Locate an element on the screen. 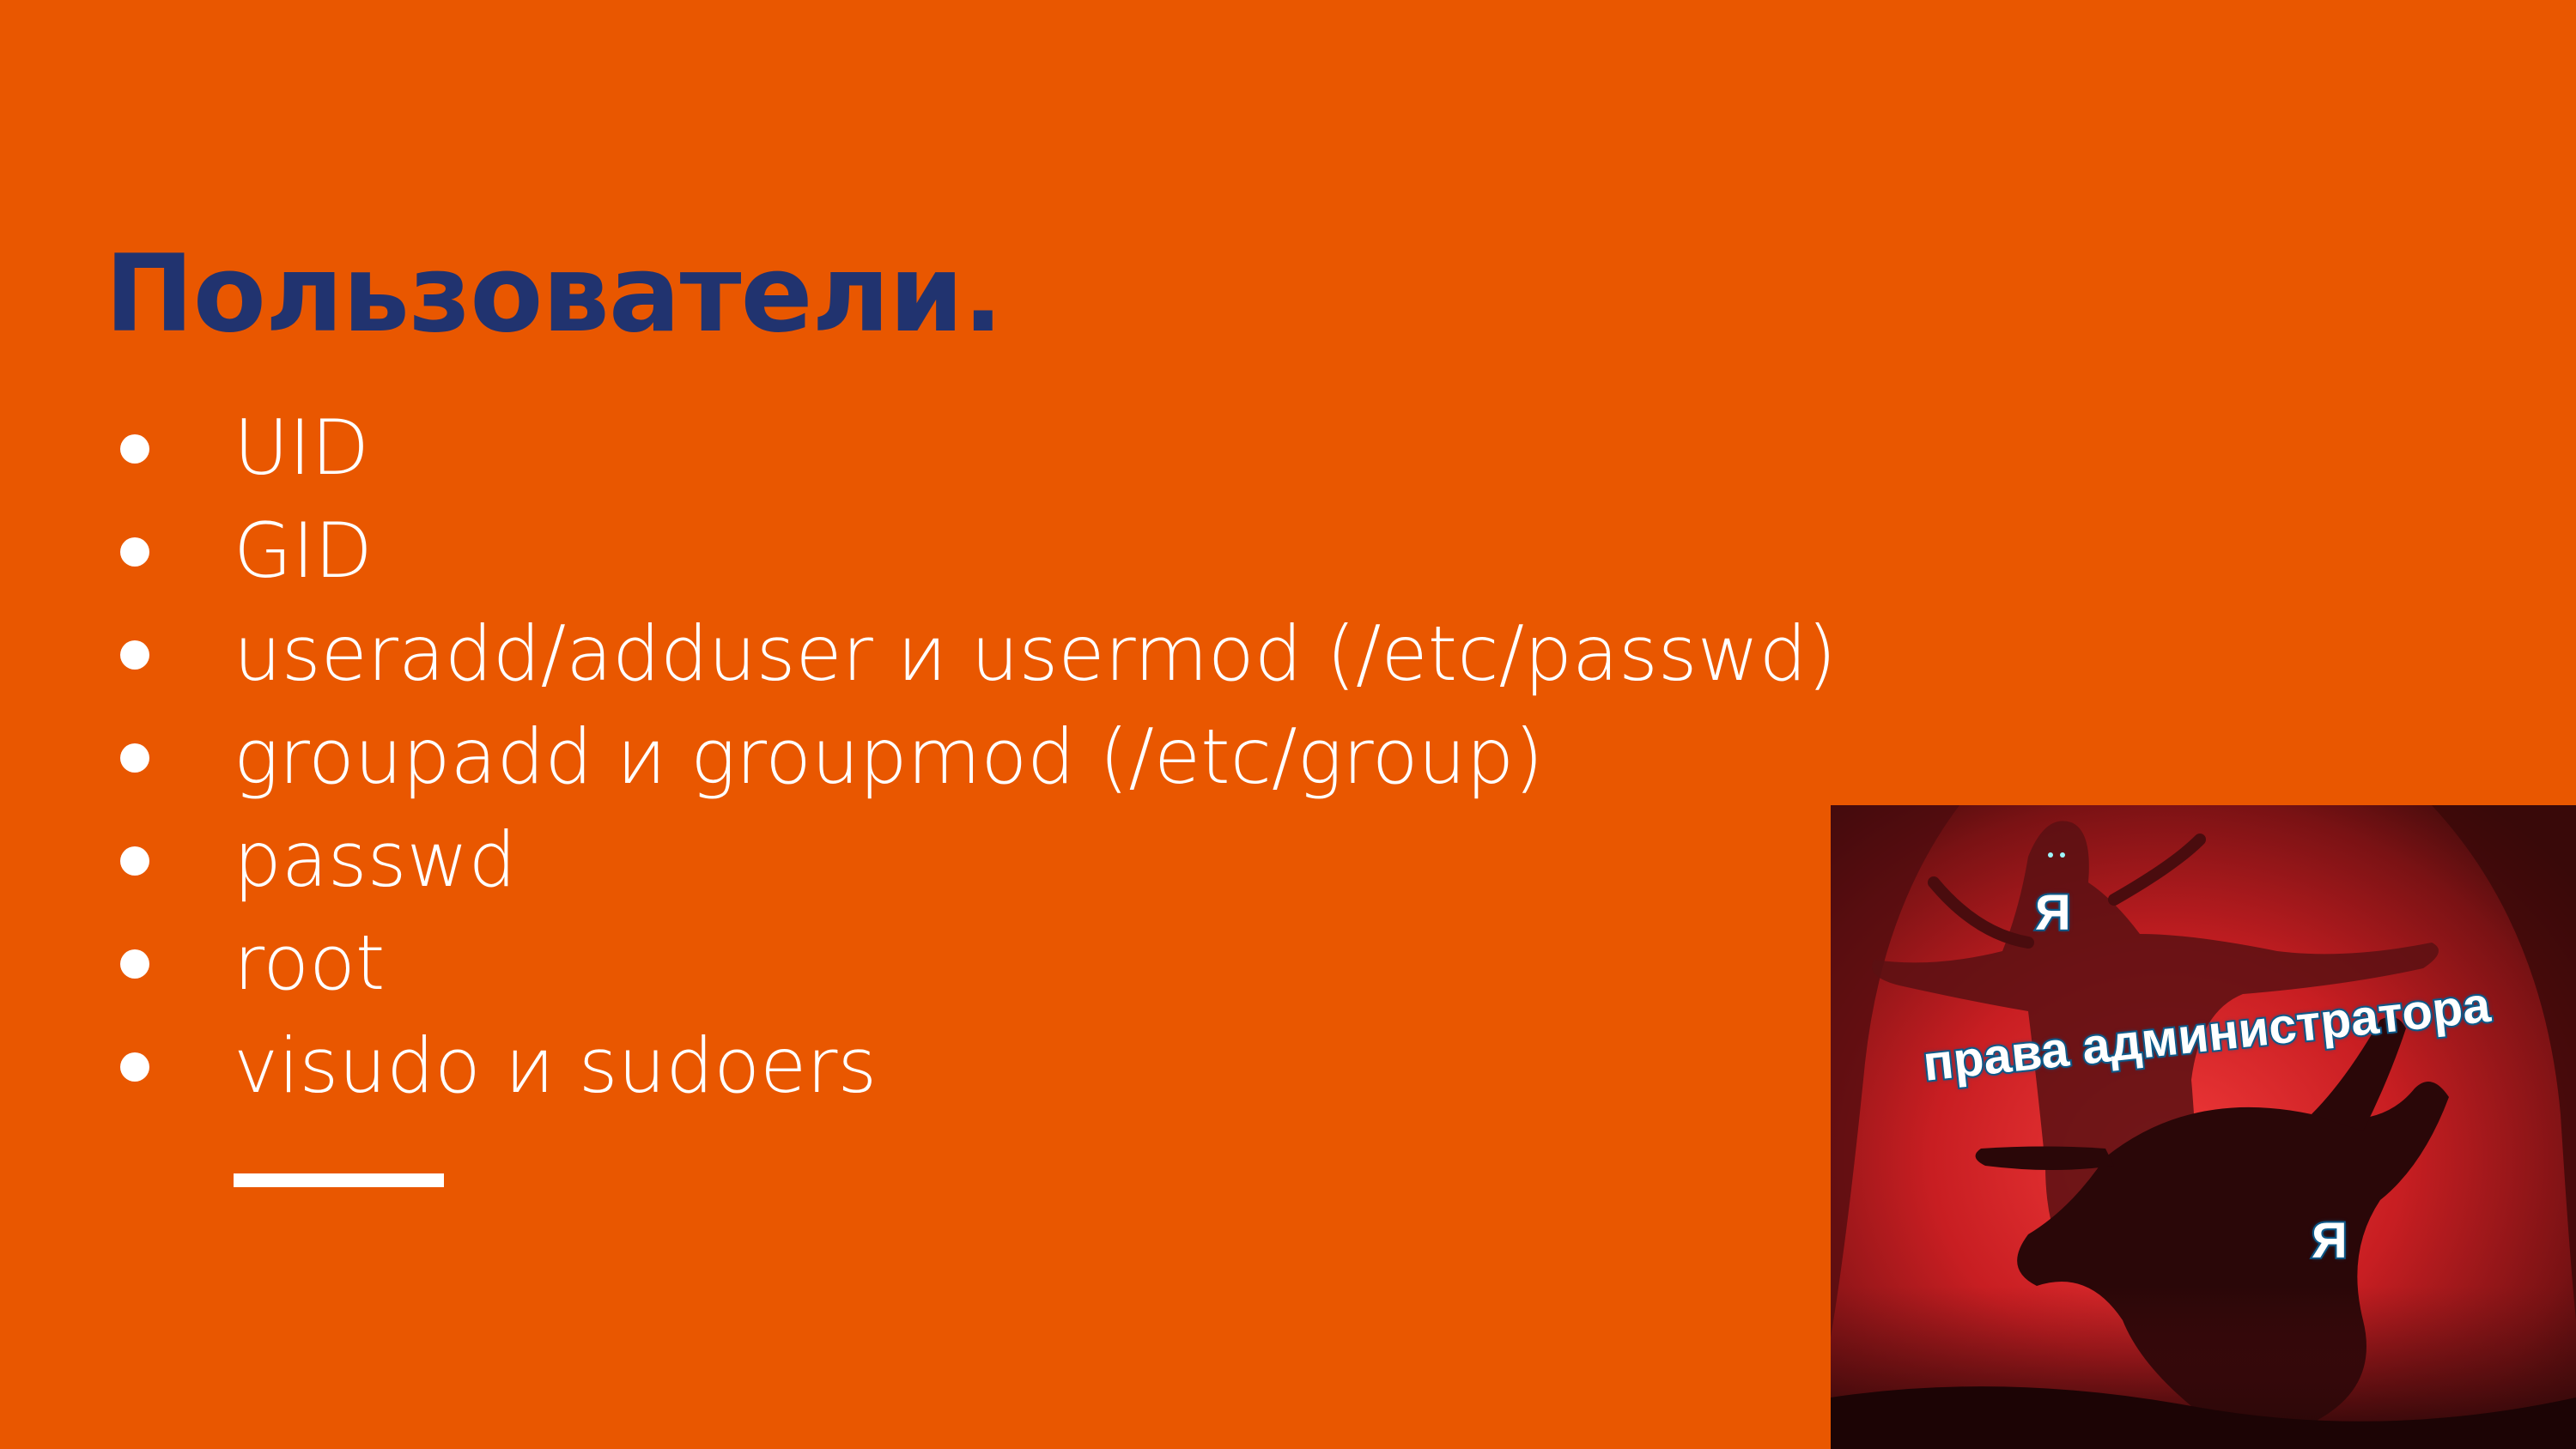 The height and width of the screenshot is (1449, 2576). bullet-text: GID is located at coordinates (303, 550).